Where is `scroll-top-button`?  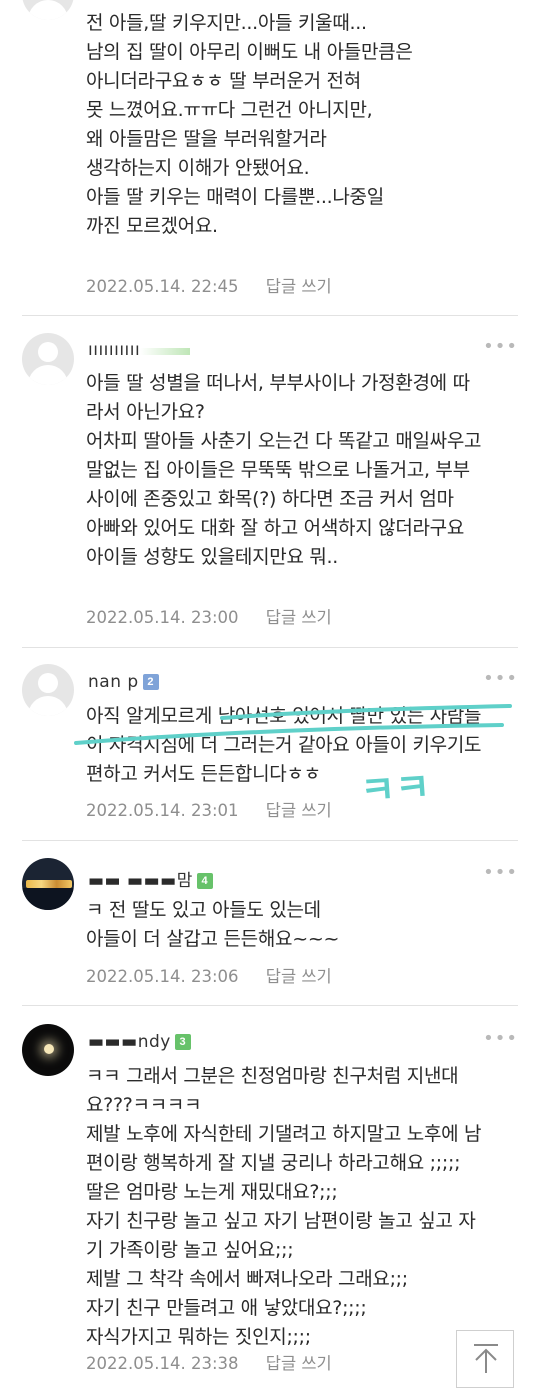 scroll-top-button is located at coordinates (485, 1359).